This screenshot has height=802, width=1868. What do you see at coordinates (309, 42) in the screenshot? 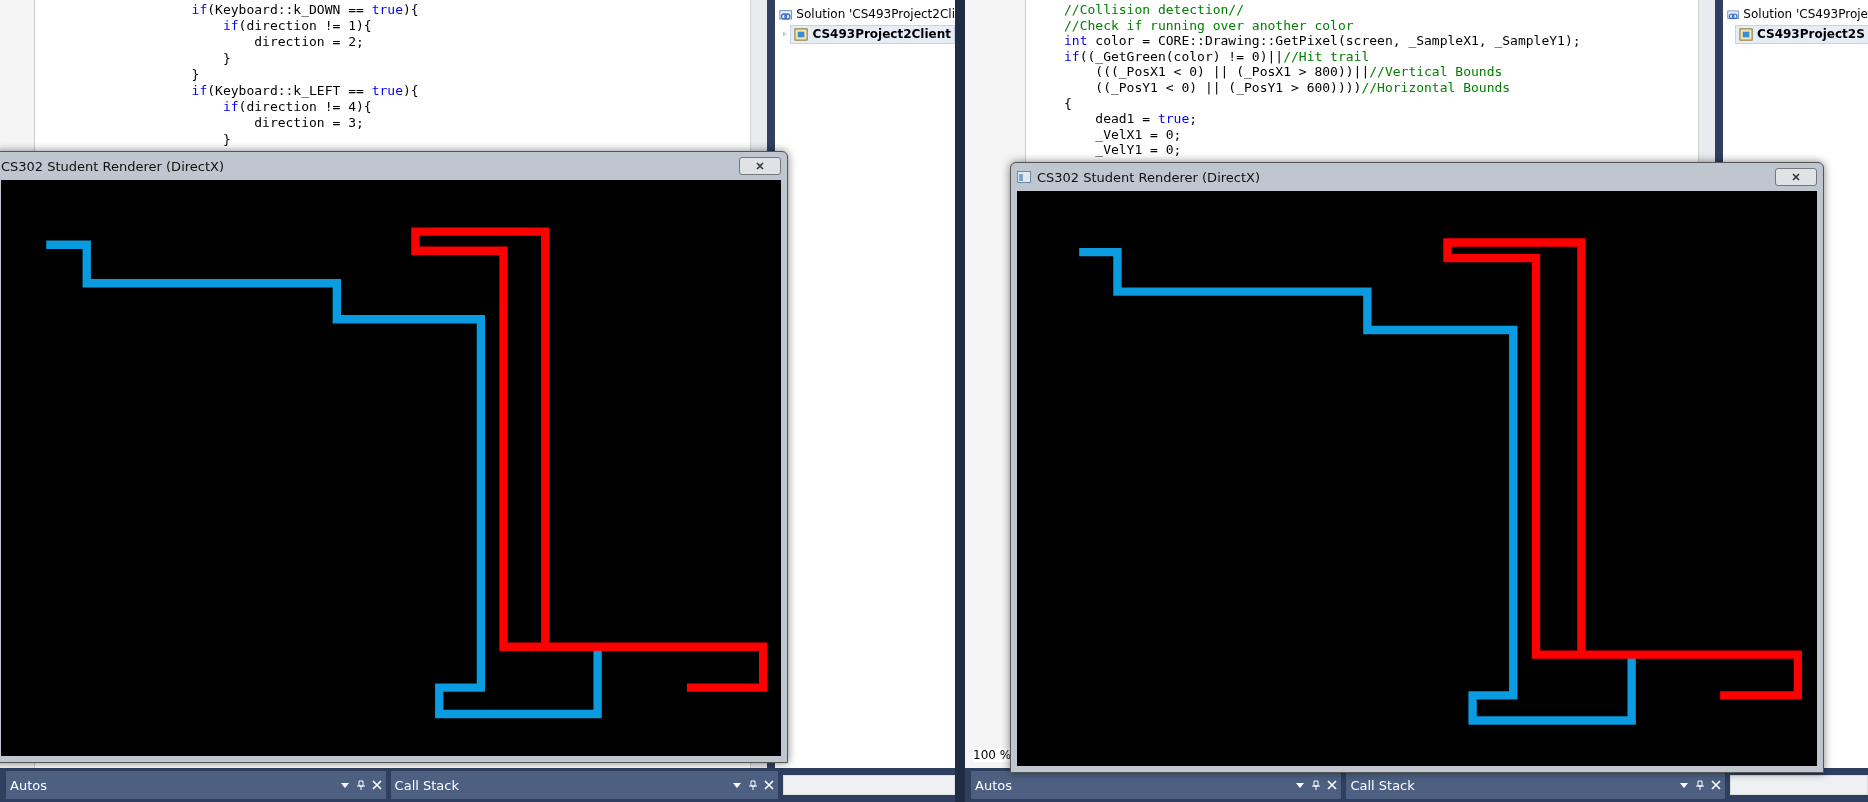
I see `code-line: direction = 2;` at bounding box center [309, 42].